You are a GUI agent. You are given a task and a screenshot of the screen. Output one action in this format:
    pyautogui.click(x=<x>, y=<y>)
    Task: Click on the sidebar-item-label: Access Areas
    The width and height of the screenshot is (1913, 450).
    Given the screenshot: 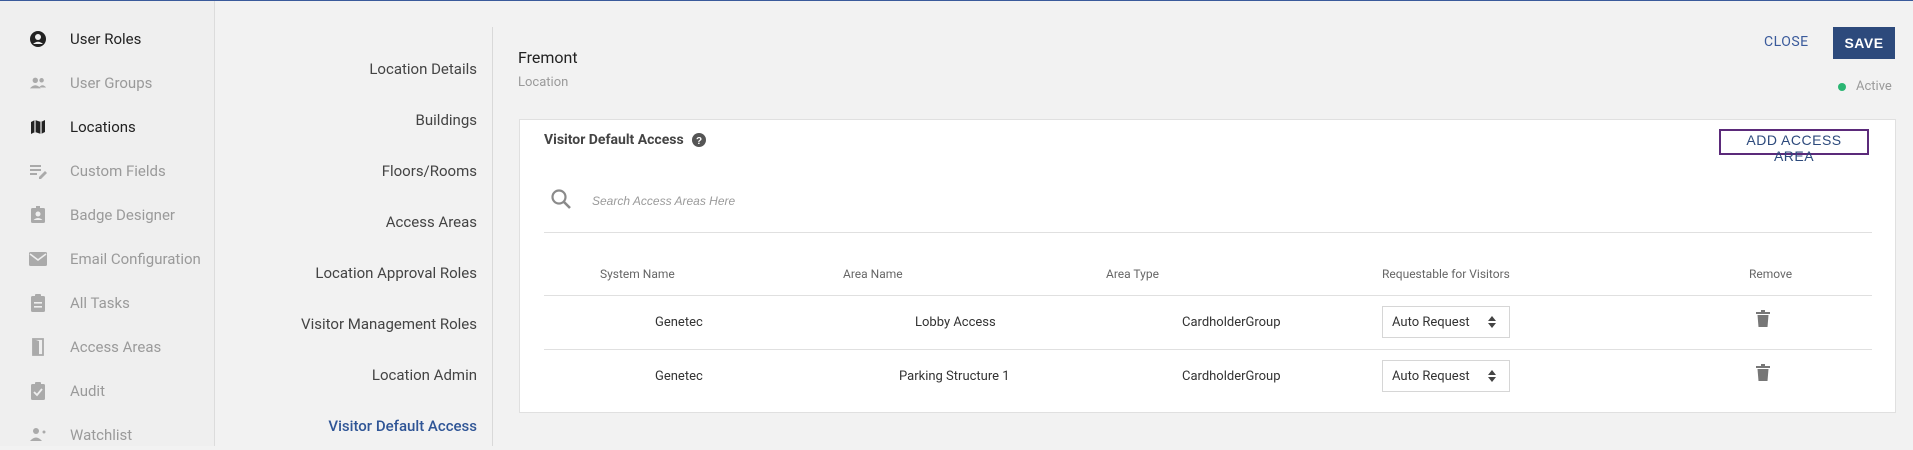 What is the action you would take?
    pyautogui.click(x=116, y=347)
    